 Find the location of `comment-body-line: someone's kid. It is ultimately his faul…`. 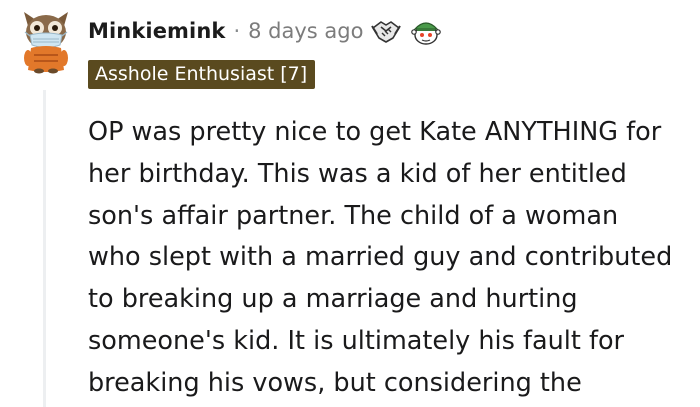

comment-body-line: someone's kid. It is ultimately his faul… is located at coordinates (356, 340).